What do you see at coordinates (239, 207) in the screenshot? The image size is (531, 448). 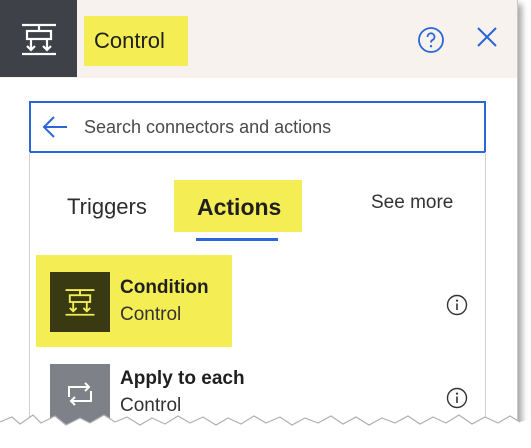 I see `tab-actions: Actions` at bounding box center [239, 207].